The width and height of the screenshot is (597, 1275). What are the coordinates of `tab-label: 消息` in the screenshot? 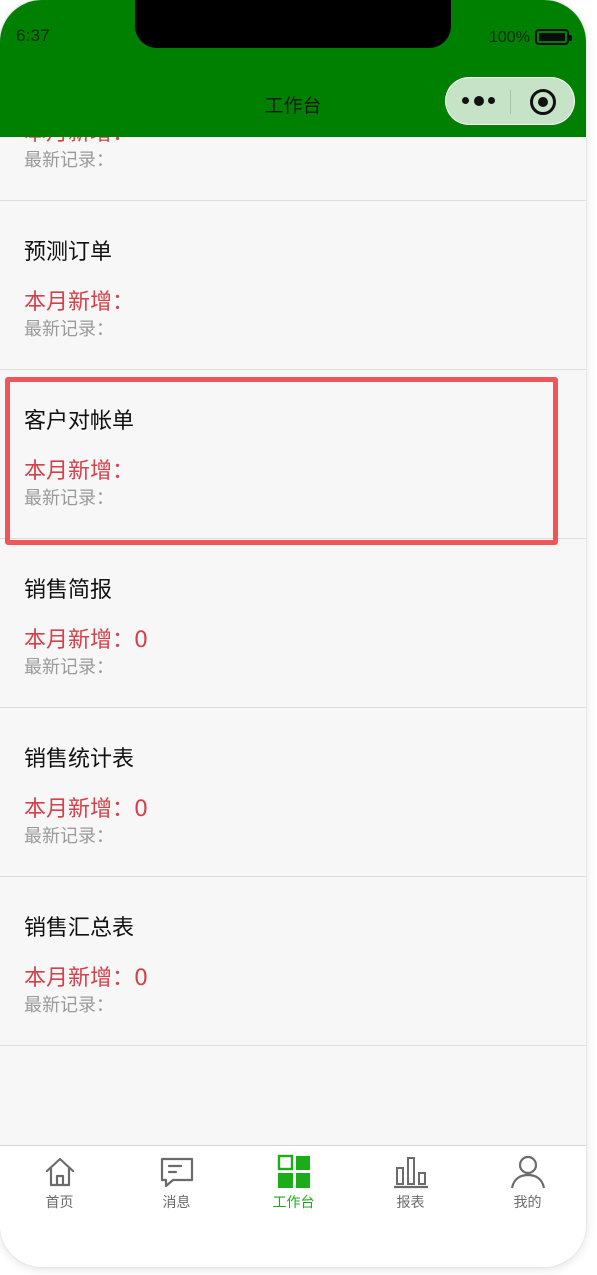 It's located at (176, 1203).